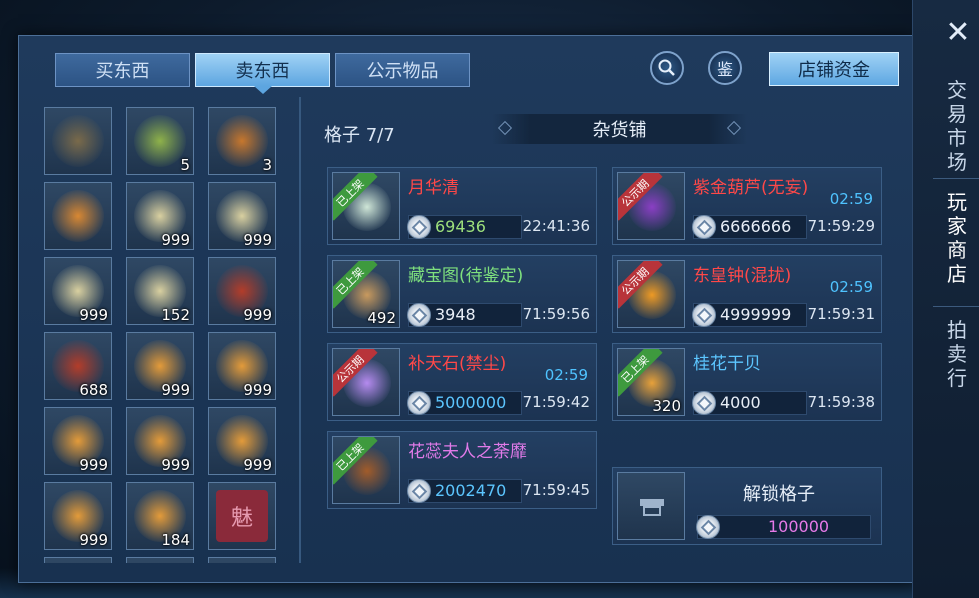  I want to click on shop-name: 杂货铺, so click(619, 130).